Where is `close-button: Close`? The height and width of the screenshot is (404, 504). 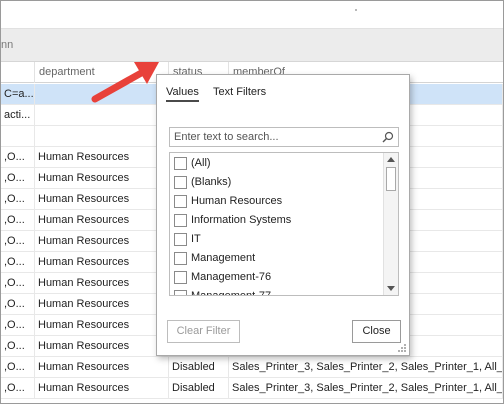
close-button: Close is located at coordinates (376, 331).